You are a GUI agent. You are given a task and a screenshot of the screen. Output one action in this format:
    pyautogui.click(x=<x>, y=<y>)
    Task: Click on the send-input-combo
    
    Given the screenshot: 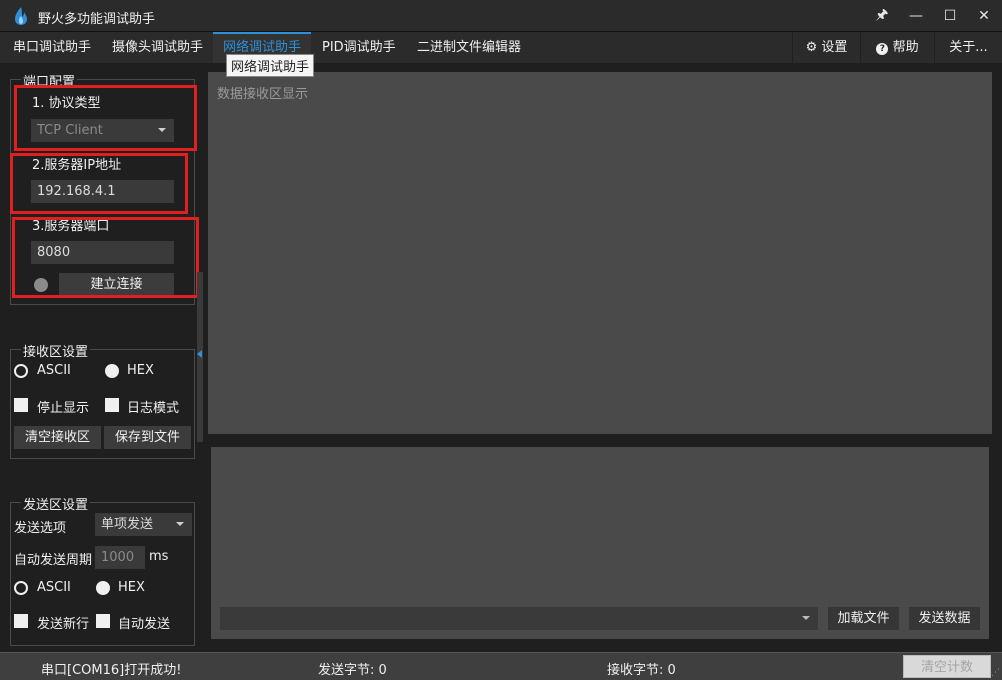 What is the action you would take?
    pyautogui.click(x=519, y=618)
    